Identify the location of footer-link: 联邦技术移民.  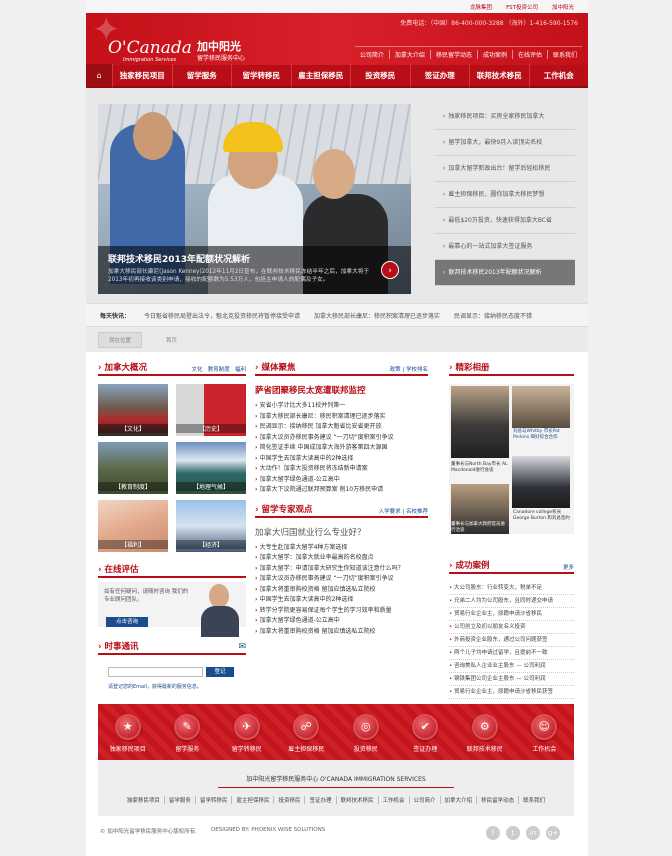
(356, 800).